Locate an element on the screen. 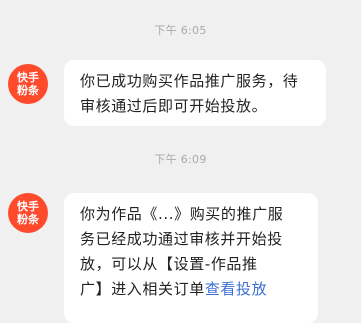  message-timestamp: 下午 6:05 is located at coordinates (180, 30).